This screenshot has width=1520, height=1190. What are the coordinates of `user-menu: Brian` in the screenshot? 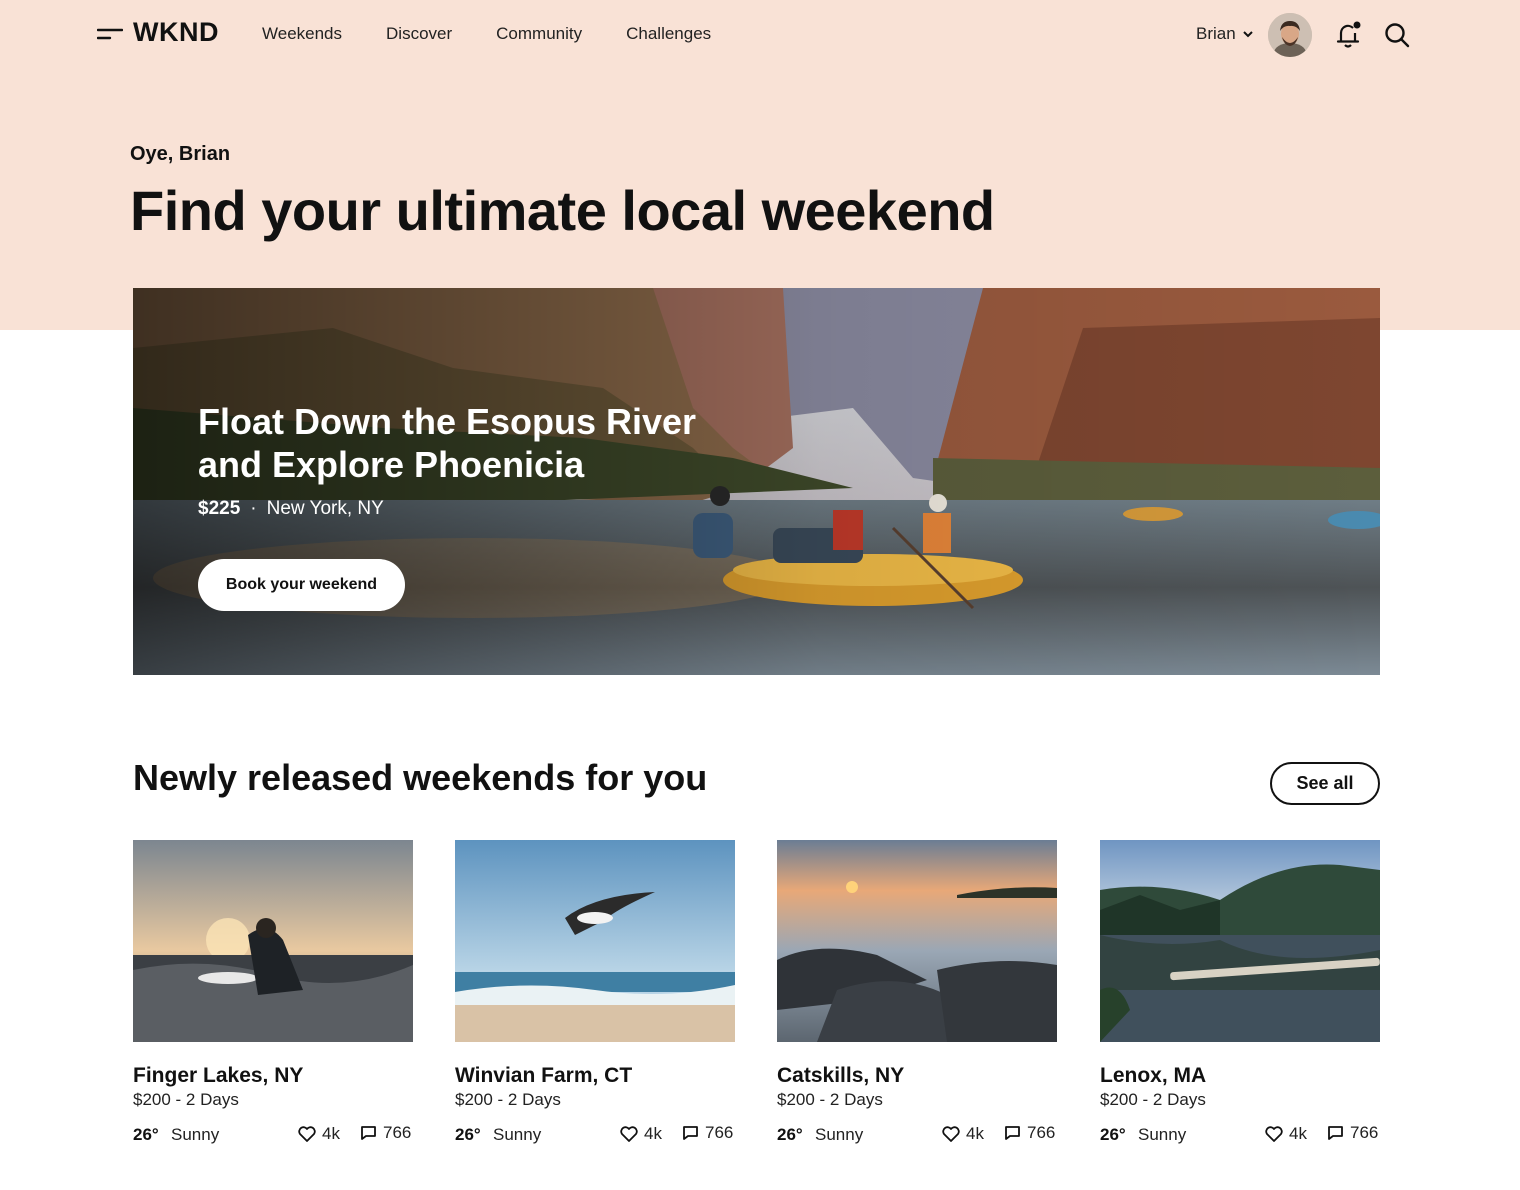 It's located at (1225, 34).